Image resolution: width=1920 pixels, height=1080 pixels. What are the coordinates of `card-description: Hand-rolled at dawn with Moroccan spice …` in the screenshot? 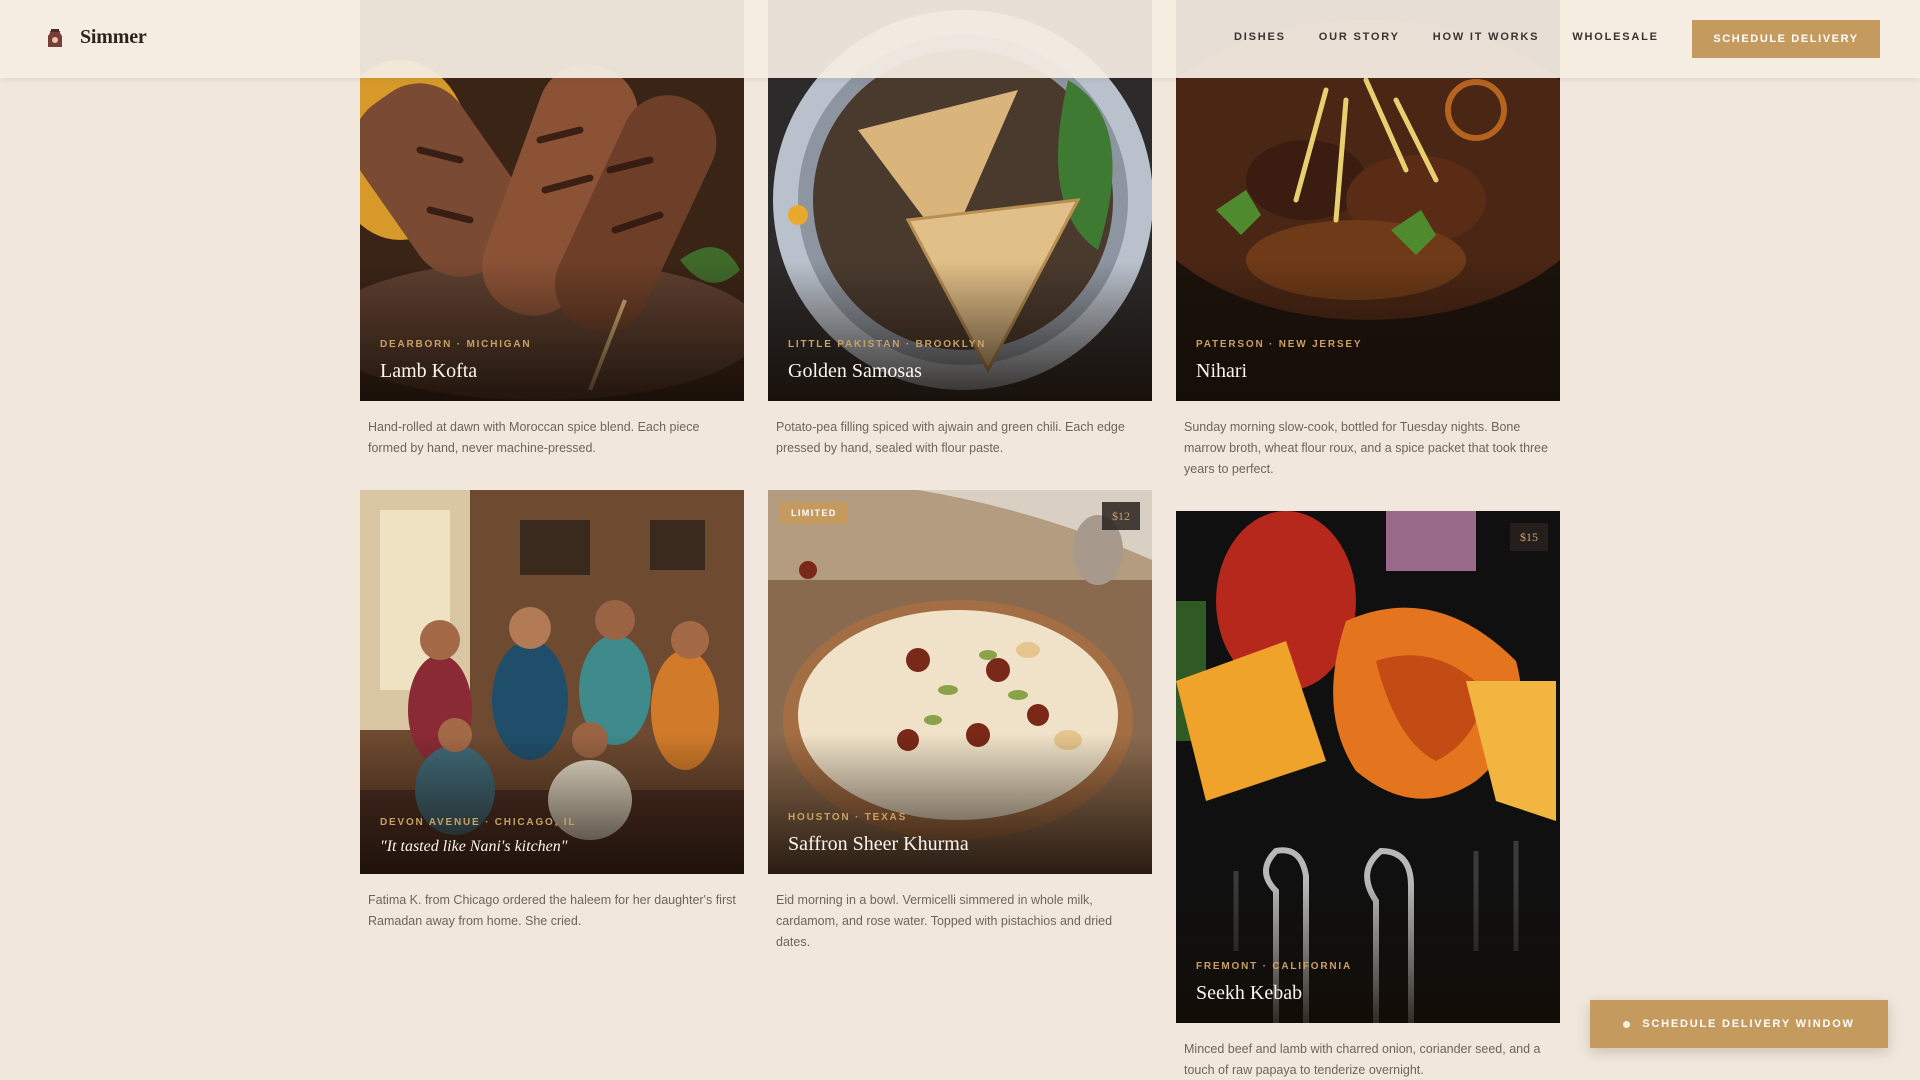 It's located at (534, 437).